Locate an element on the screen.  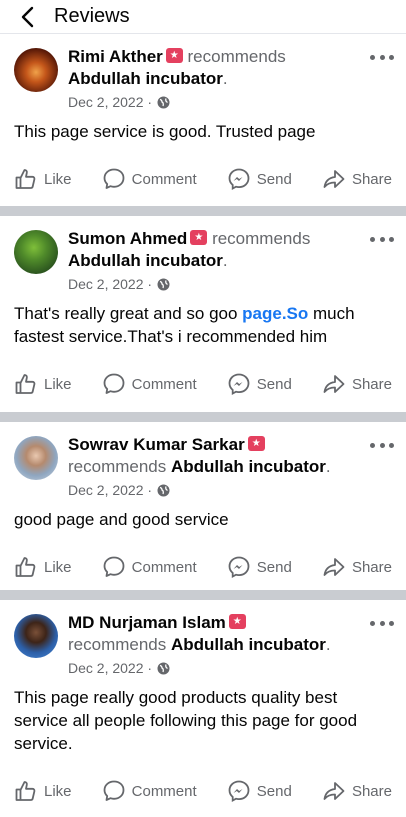
chevron-left-icon is located at coordinates (27, 16).